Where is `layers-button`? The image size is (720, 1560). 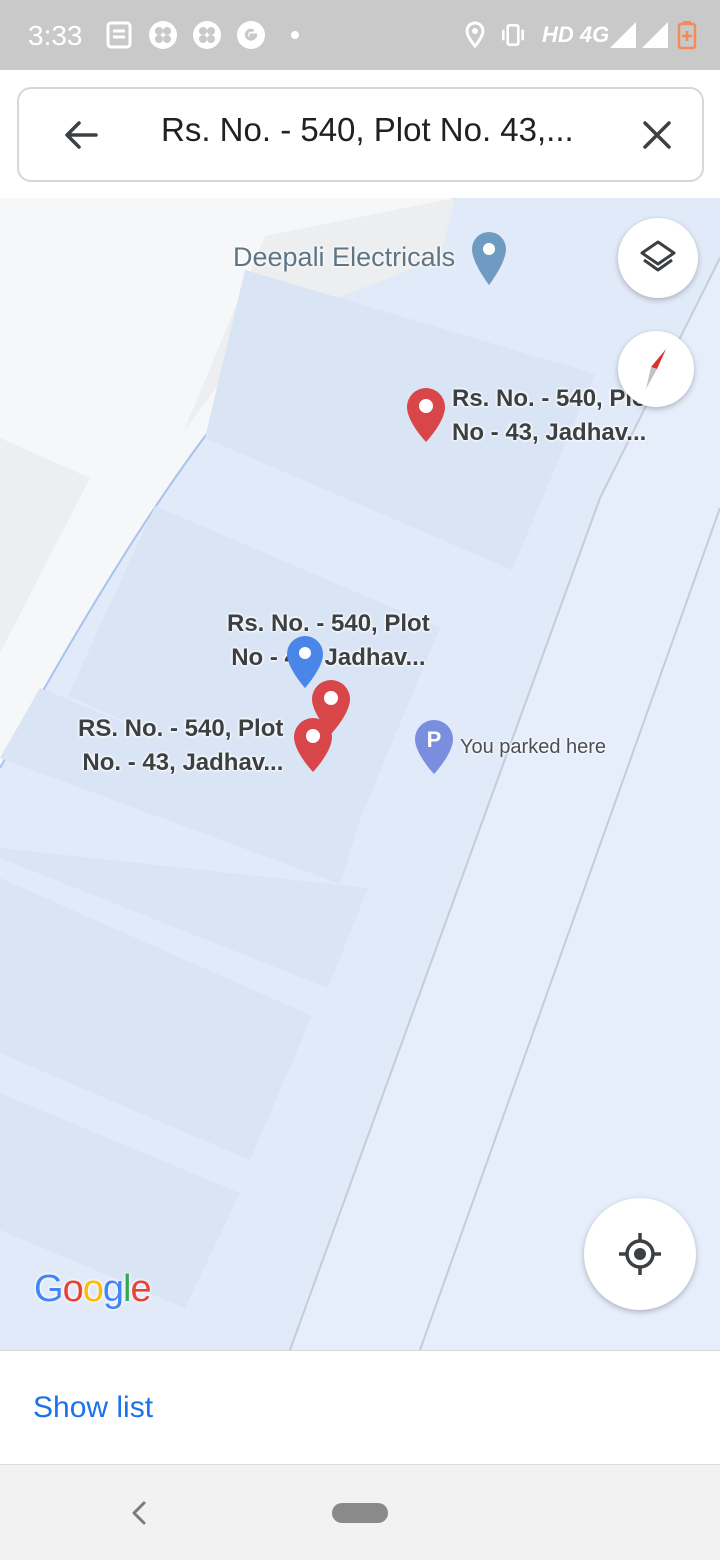 layers-button is located at coordinates (658, 258).